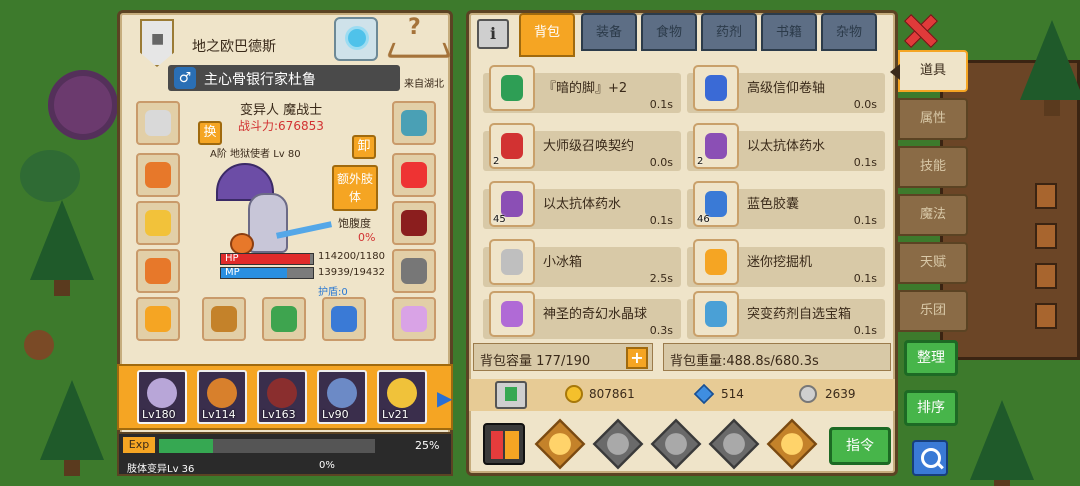 The image size is (1080, 486). What do you see at coordinates (493, 34) in the screenshot?
I see `info-icon: i` at bounding box center [493, 34].